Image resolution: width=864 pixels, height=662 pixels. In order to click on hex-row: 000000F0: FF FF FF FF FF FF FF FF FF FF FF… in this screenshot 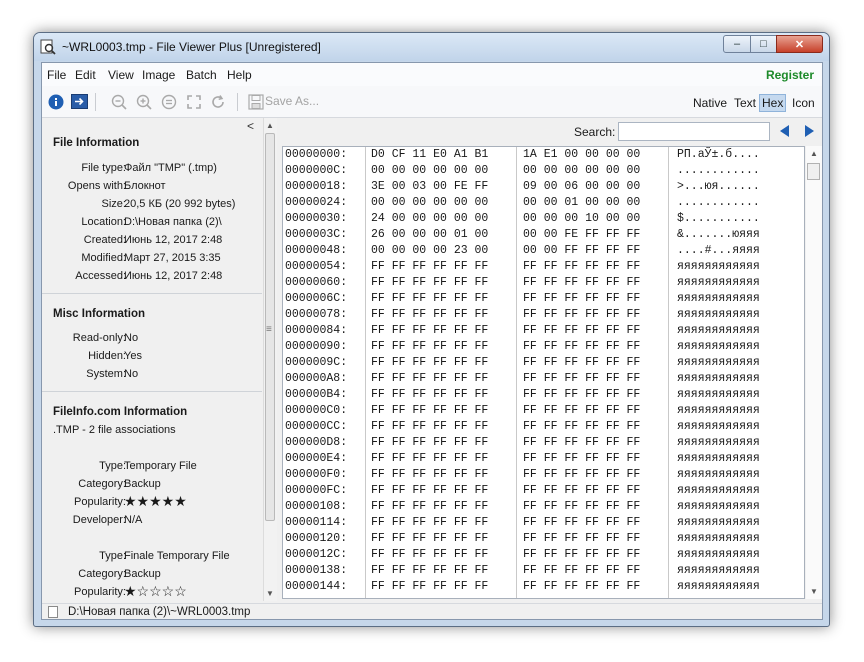, I will do `click(543, 475)`.